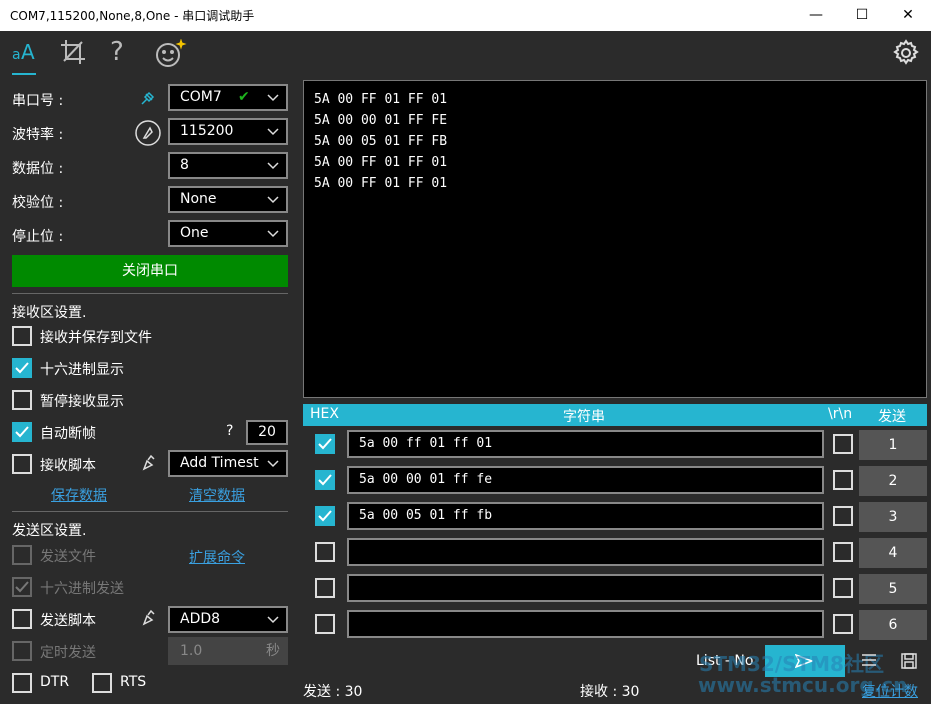 The width and height of the screenshot is (931, 704). What do you see at coordinates (228, 619) in the screenshot?
I see `send-script-select: ADD8` at bounding box center [228, 619].